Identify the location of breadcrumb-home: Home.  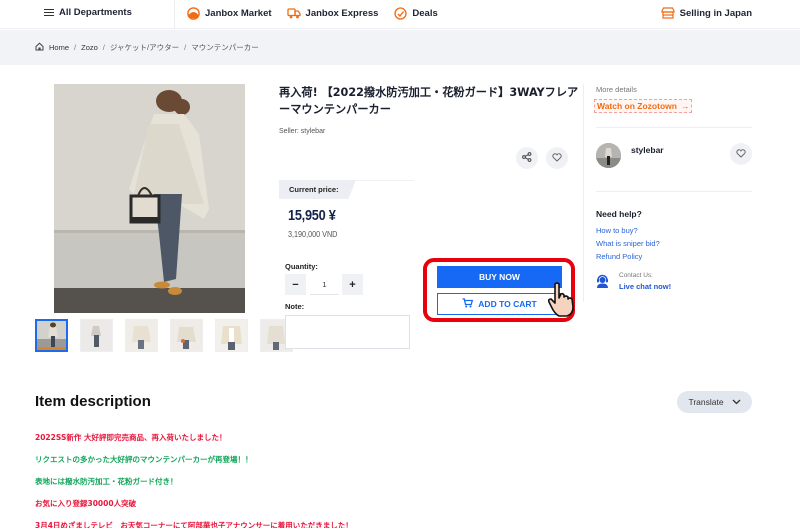
(59, 47).